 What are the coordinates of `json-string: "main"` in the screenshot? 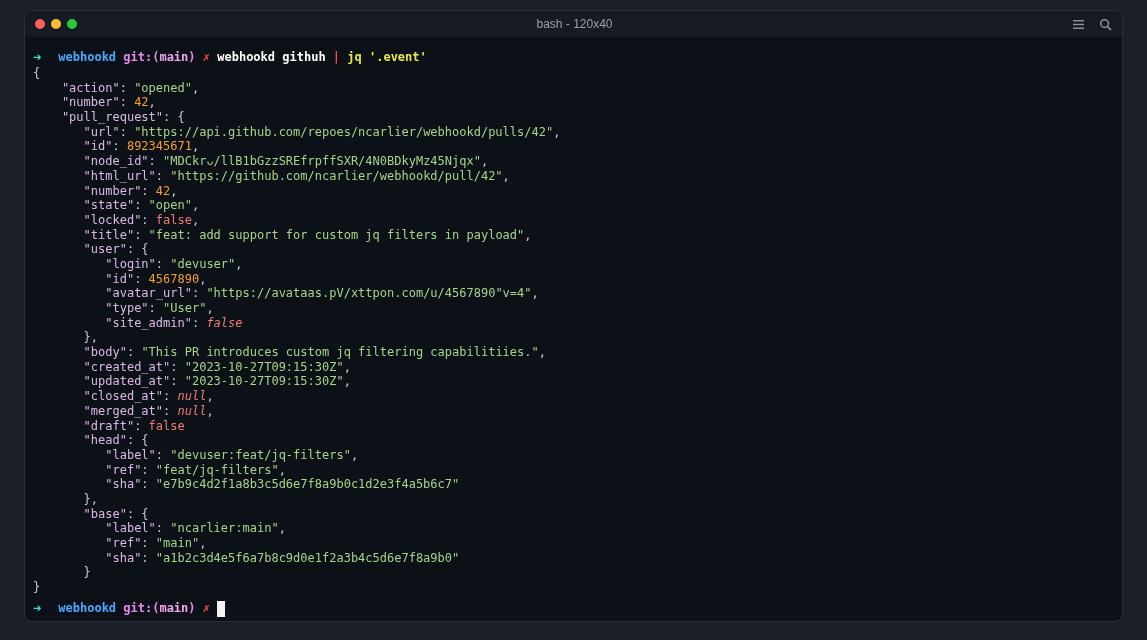 It's located at (177, 543).